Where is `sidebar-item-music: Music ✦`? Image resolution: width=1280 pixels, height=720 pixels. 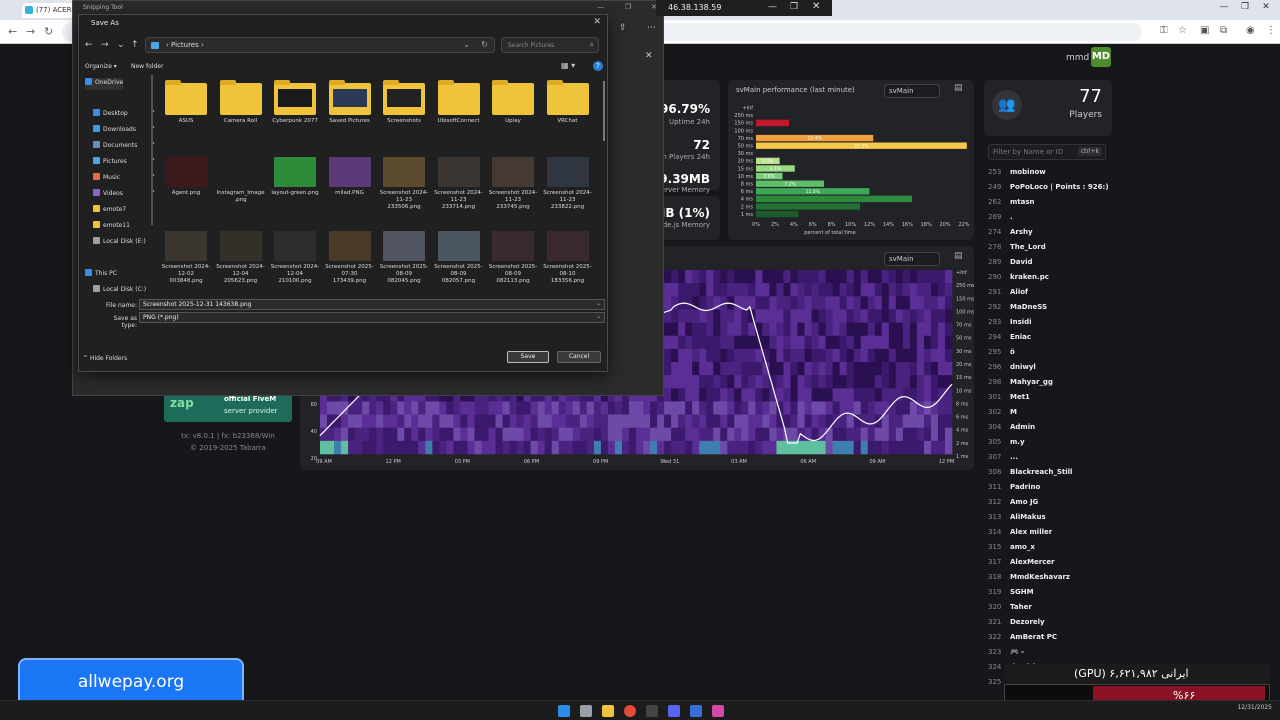
sidebar-item-music: Music ✦ is located at coordinates (124, 179).